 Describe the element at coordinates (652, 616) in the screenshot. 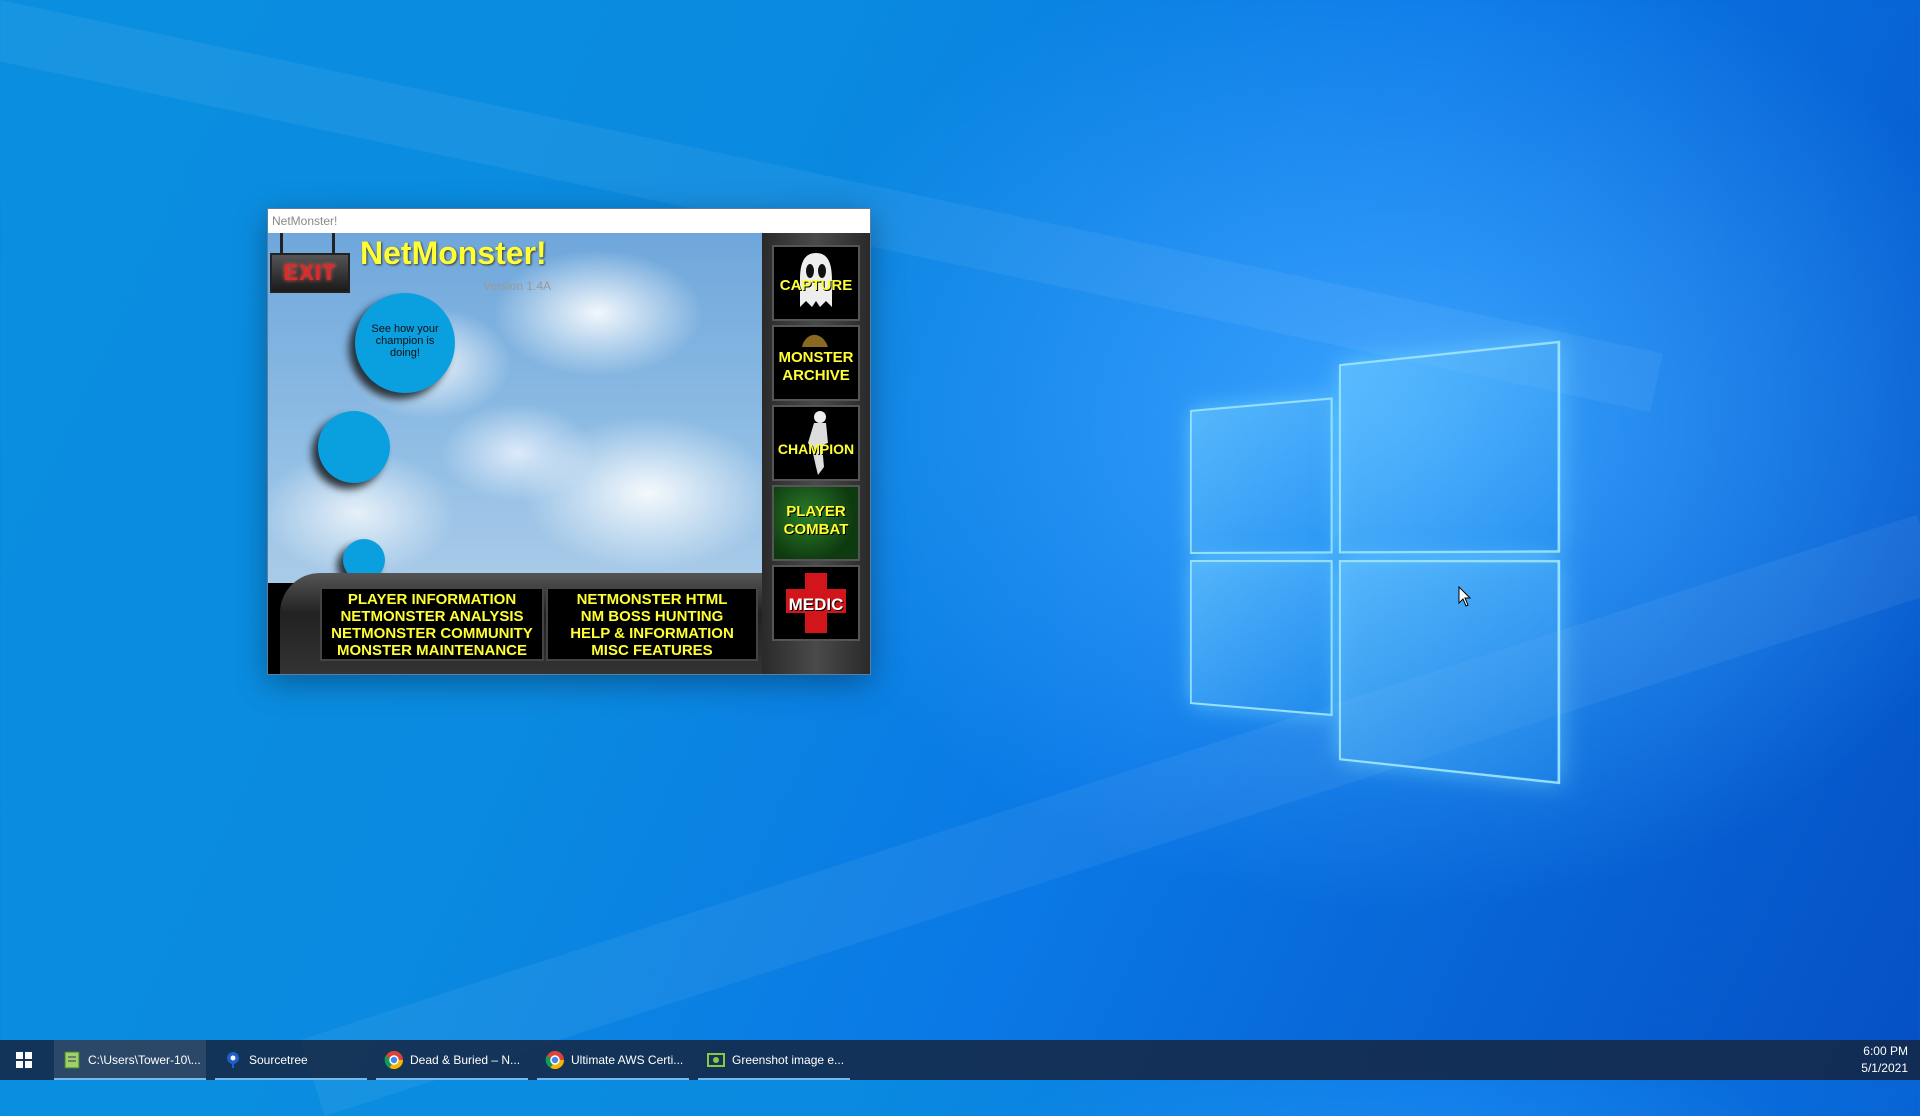

I see `menu-item-nm-boss-hunting: NM BOSS HUNTING` at that location.